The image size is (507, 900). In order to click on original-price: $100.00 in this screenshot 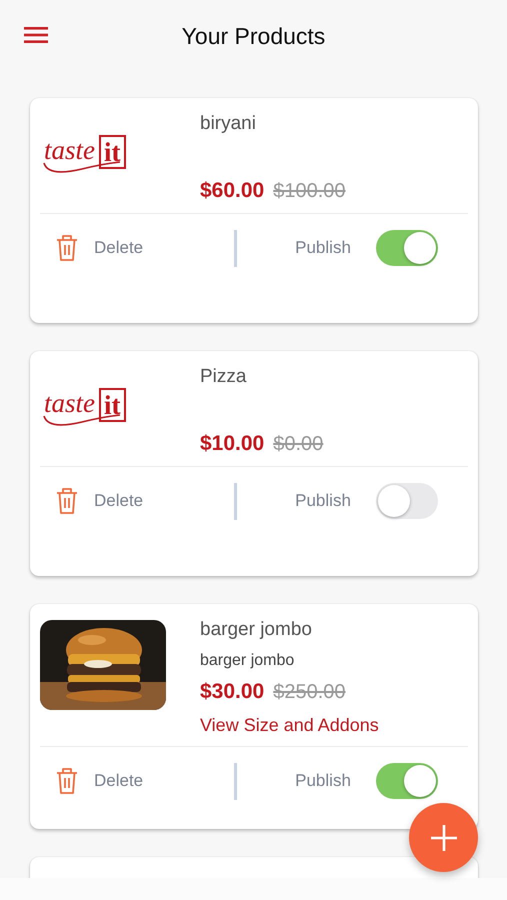, I will do `click(309, 191)`.